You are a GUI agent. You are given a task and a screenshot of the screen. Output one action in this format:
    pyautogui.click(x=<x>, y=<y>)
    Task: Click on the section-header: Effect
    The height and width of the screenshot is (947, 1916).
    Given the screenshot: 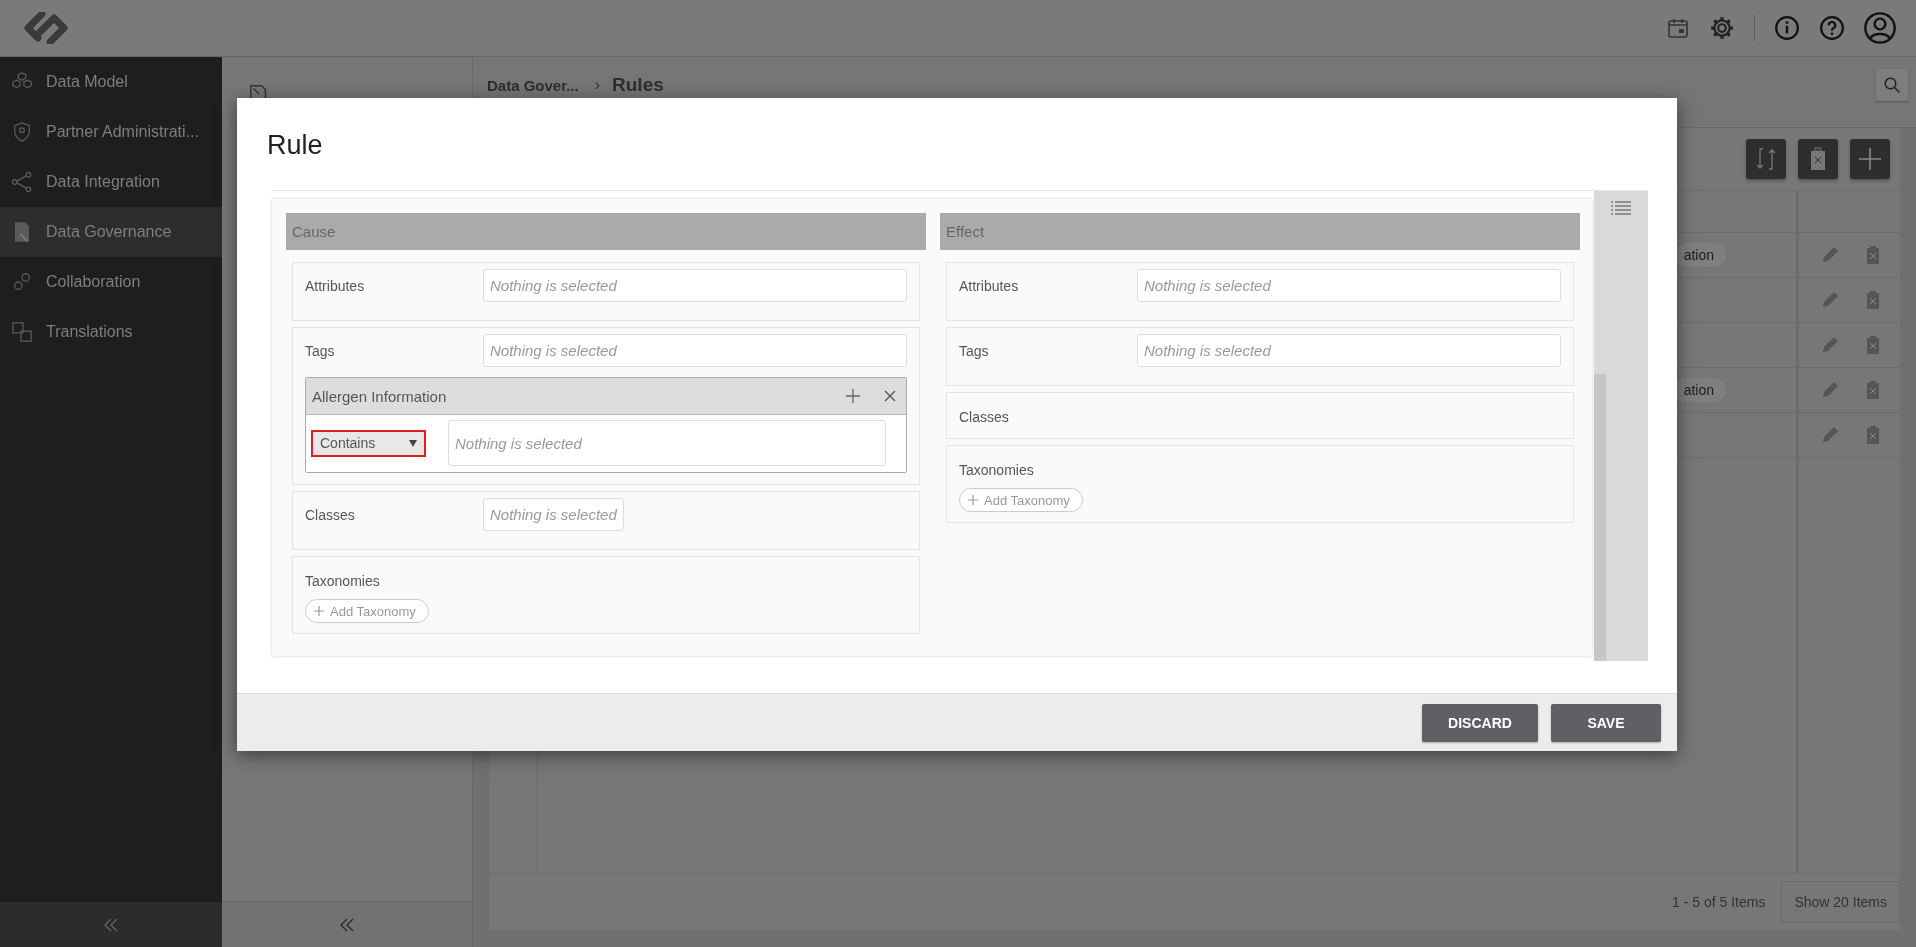 What is the action you would take?
    pyautogui.click(x=1260, y=231)
    